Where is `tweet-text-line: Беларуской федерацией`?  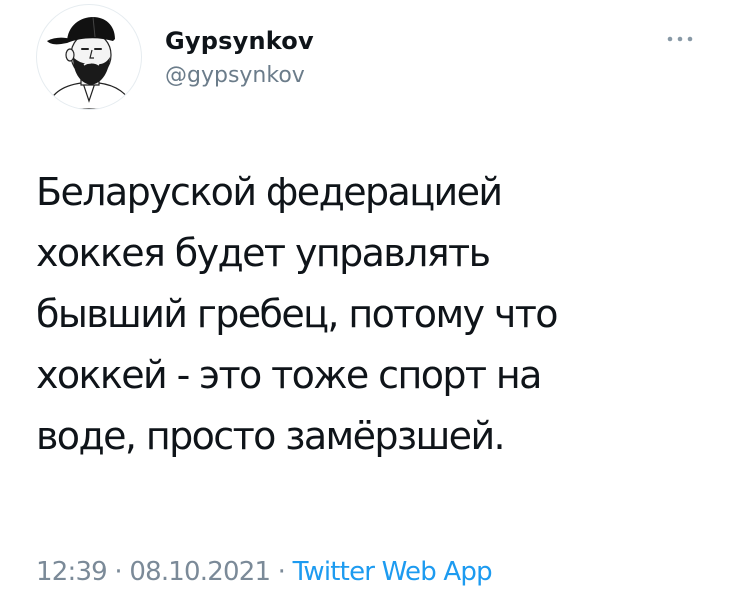
tweet-text-line: Беларуской федерацией is located at coordinates (269, 192).